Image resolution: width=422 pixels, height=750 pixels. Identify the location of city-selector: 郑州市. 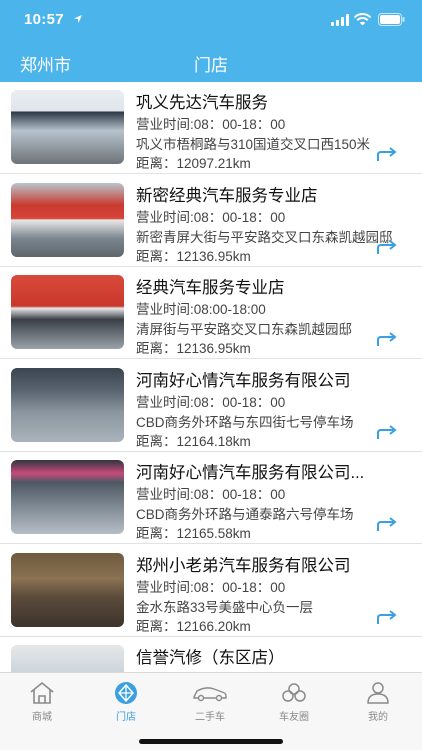
(45, 63).